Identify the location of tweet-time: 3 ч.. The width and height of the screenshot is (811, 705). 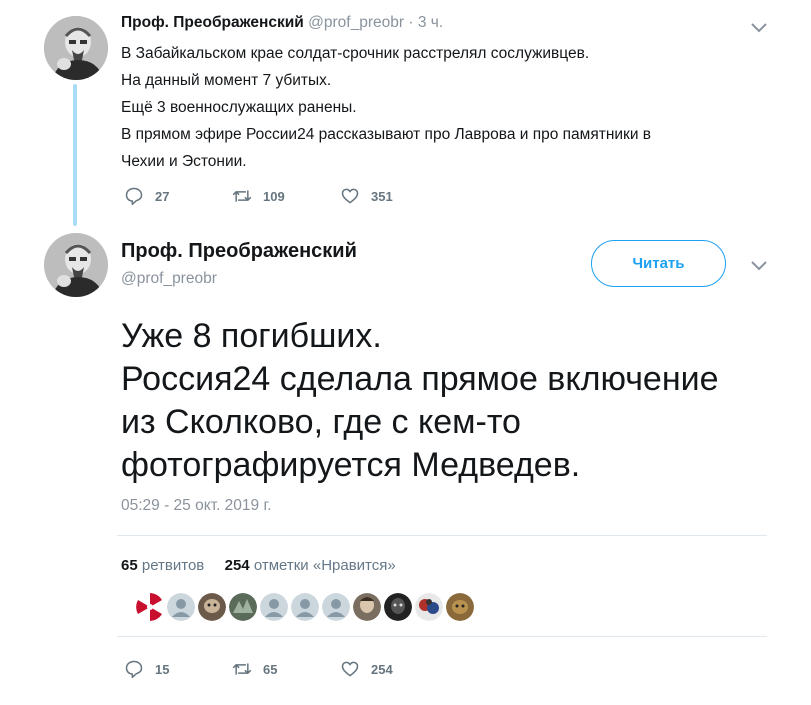
(430, 22).